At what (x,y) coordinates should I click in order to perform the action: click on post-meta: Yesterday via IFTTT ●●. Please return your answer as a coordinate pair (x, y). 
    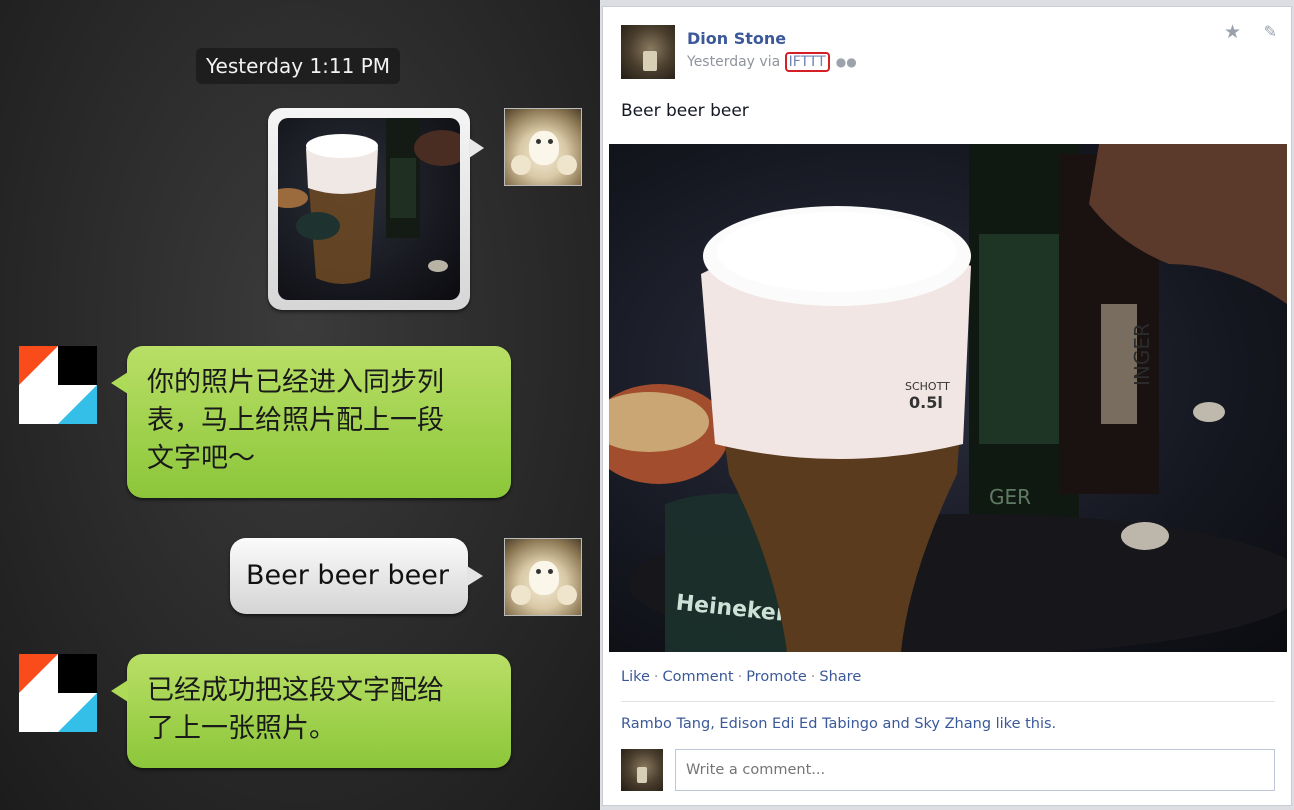
    Looking at the image, I should click on (772, 62).